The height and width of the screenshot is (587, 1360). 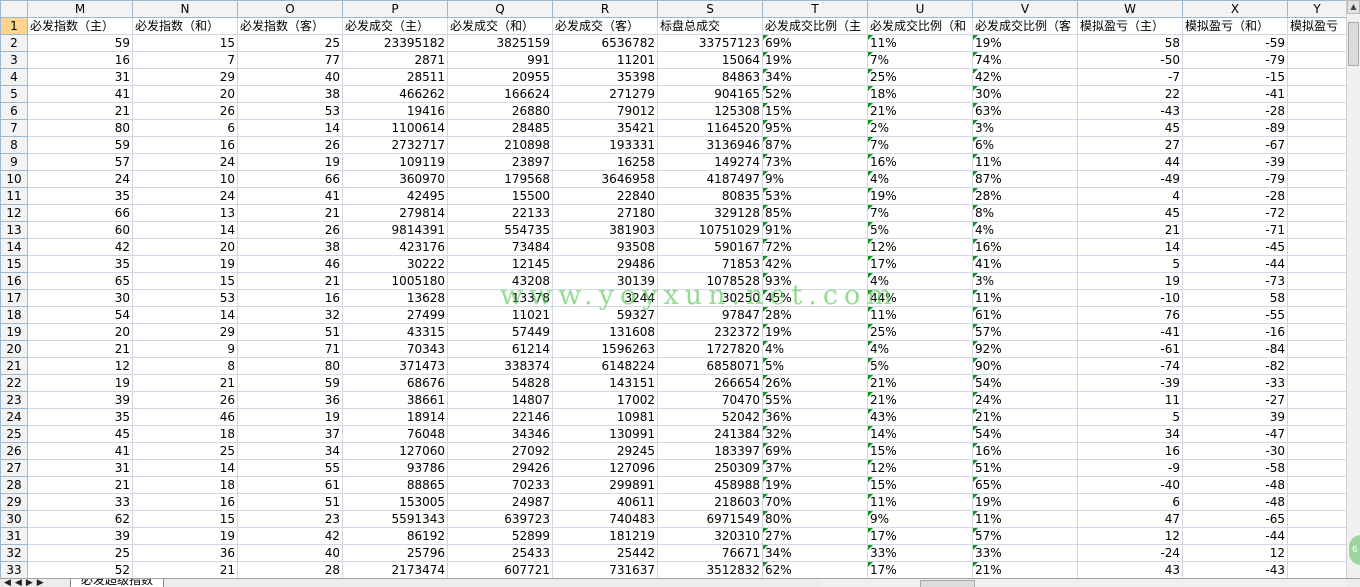 What do you see at coordinates (1130, 349) in the screenshot?
I see `data-cell: -61` at bounding box center [1130, 349].